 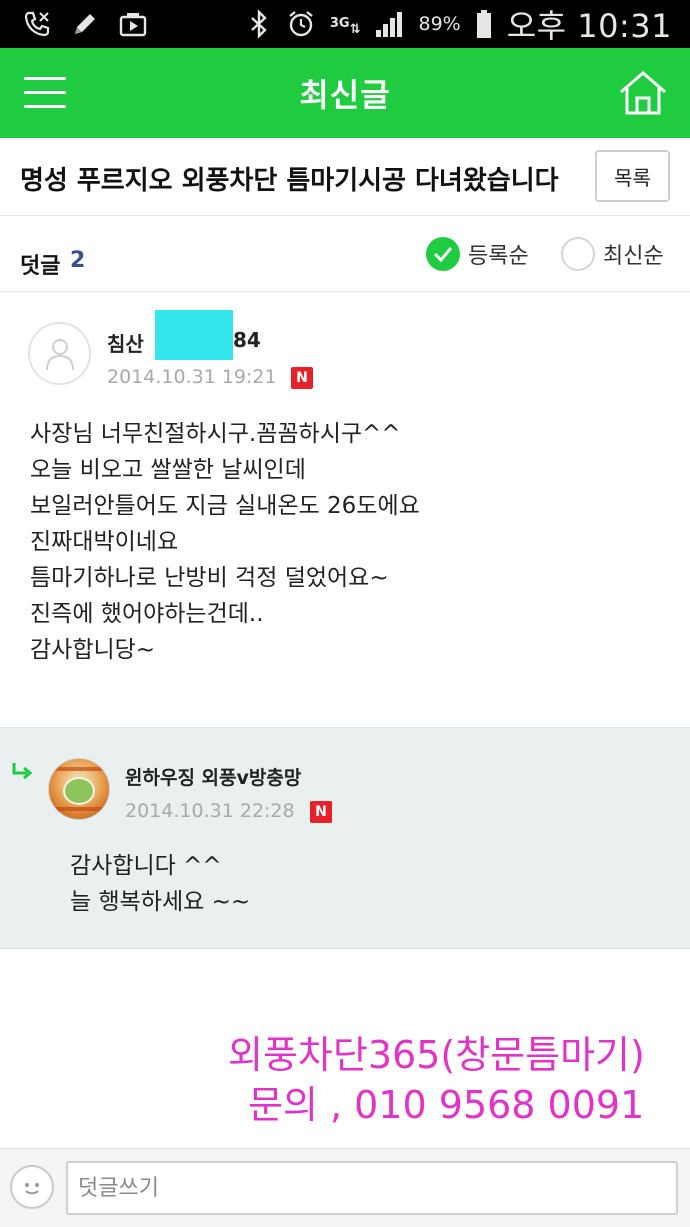 I want to click on reply-body: 감사합니다 ^^ 늘 행복하세요 ~~, so click(x=160, y=884).